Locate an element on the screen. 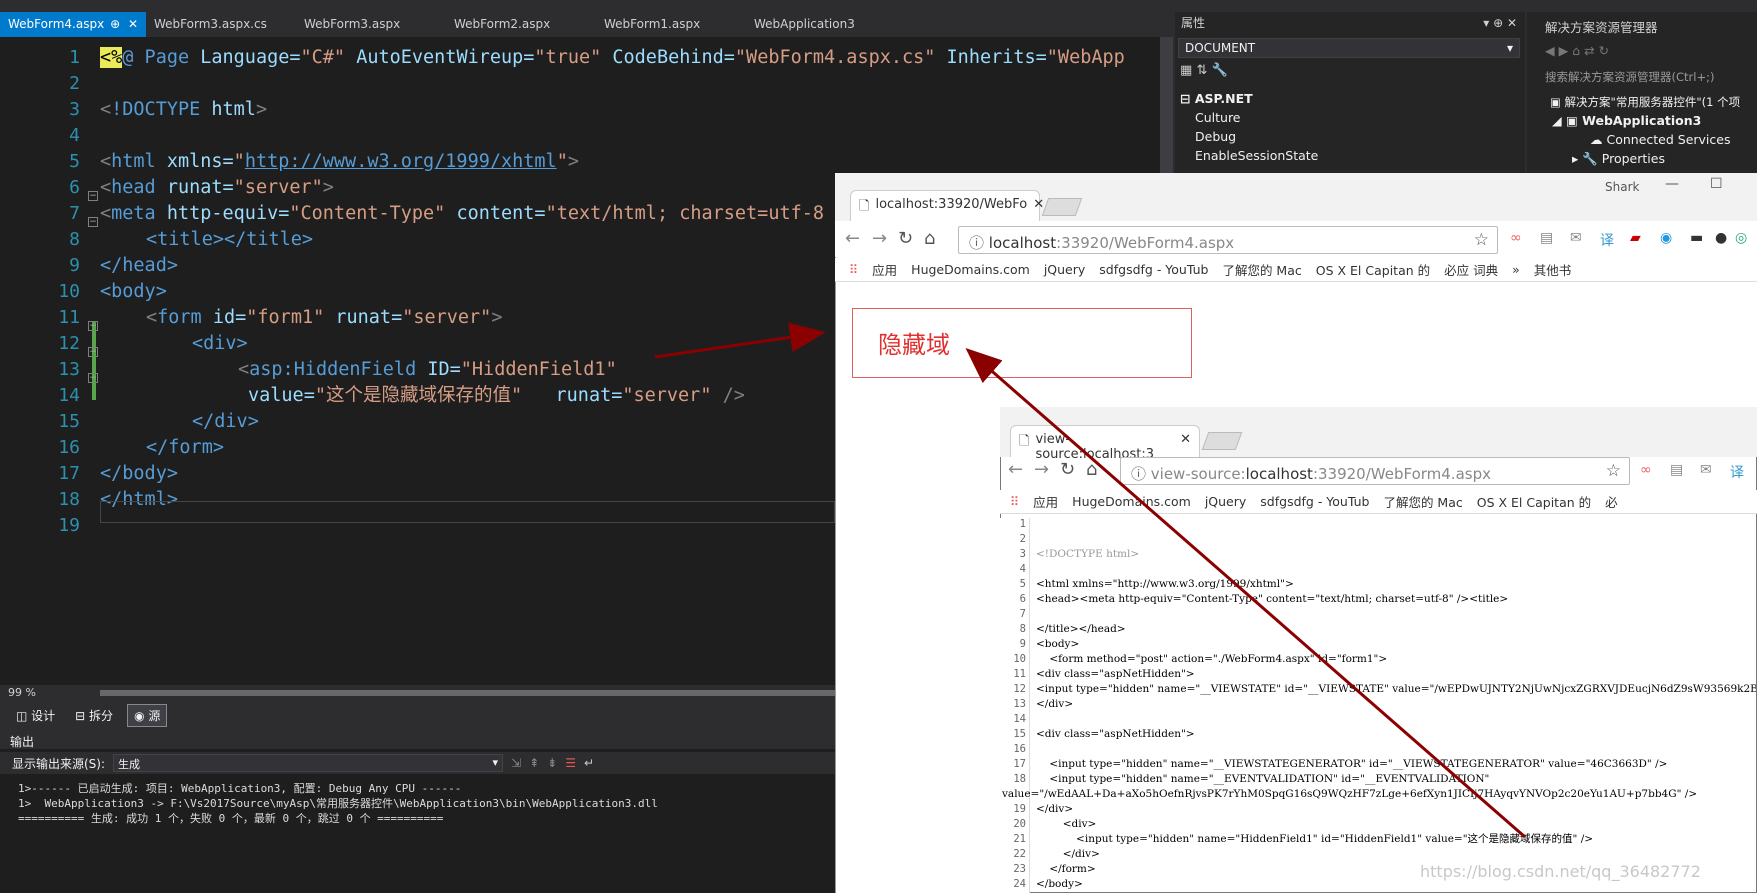 This screenshot has width=1757, height=893. extension-icon: ▬ is located at coordinates (1696, 238).